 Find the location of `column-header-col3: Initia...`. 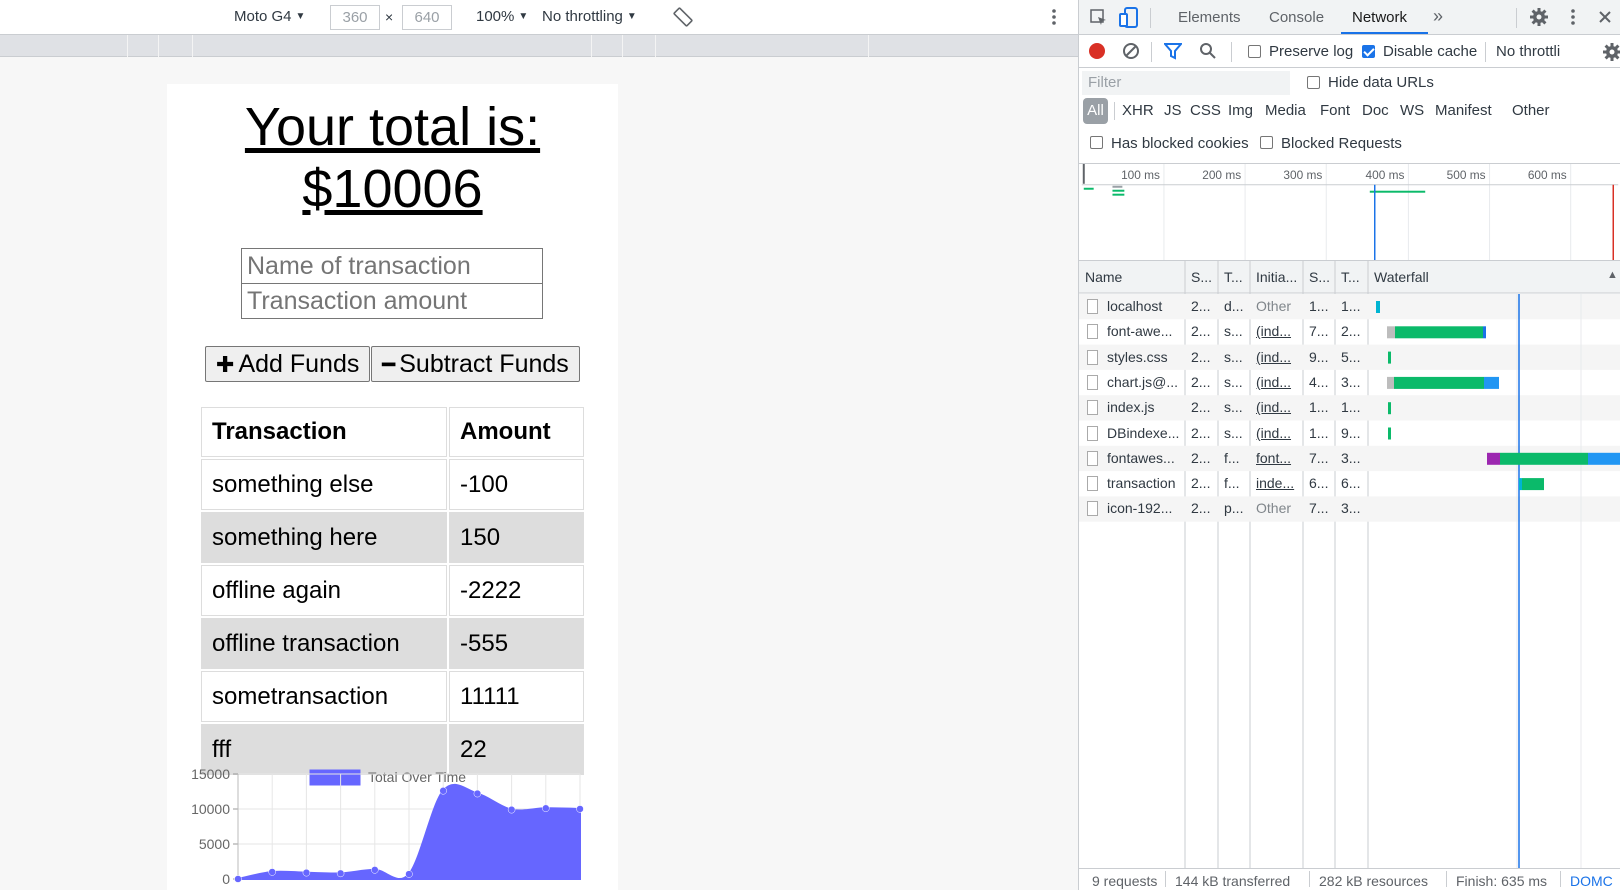

column-header-col3: Initia... is located at coordinates (1276, 277).